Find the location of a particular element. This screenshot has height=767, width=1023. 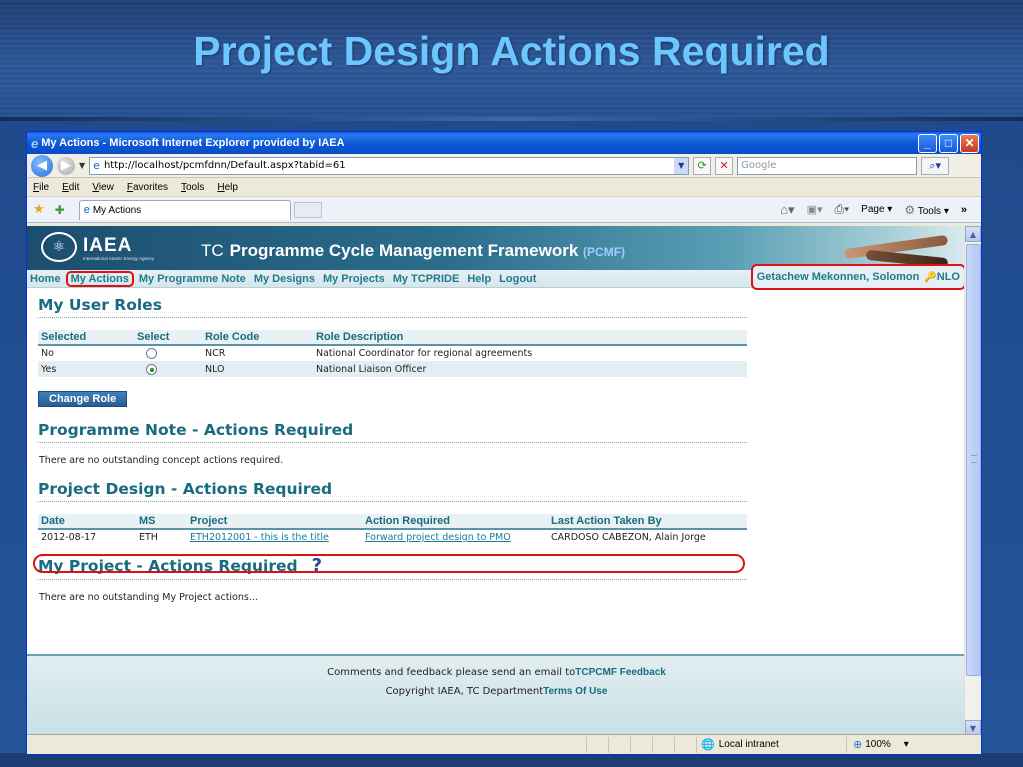

new-tab-button is located at coordinates (307, 209).